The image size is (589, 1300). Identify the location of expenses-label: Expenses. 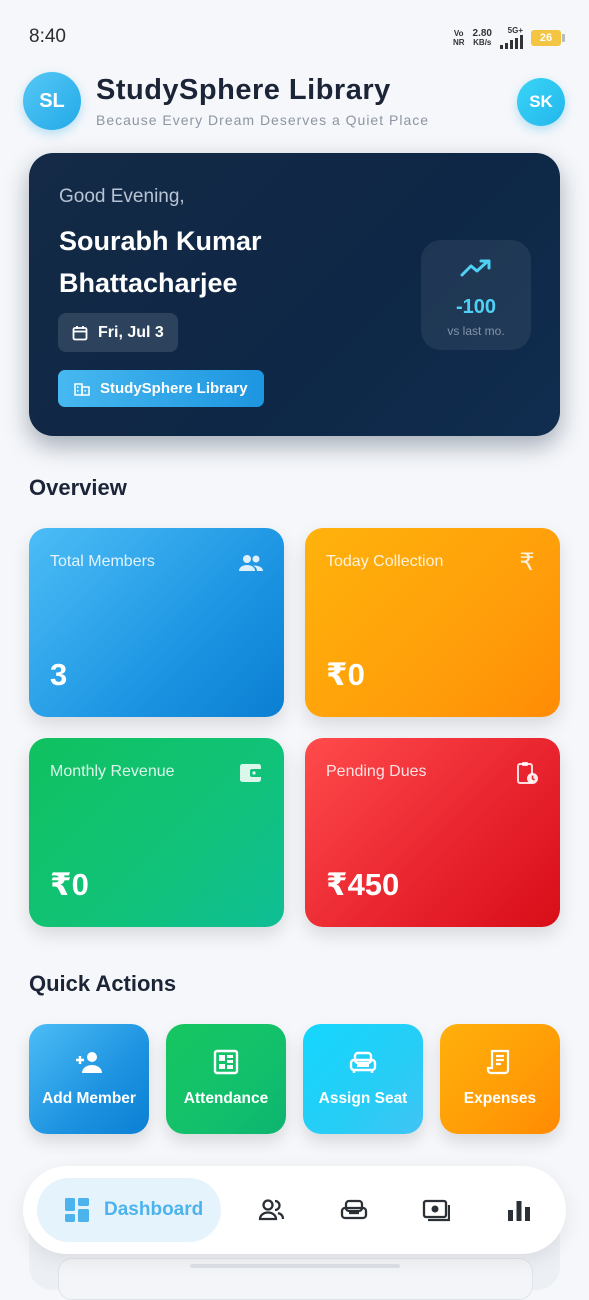
(500, 1098).